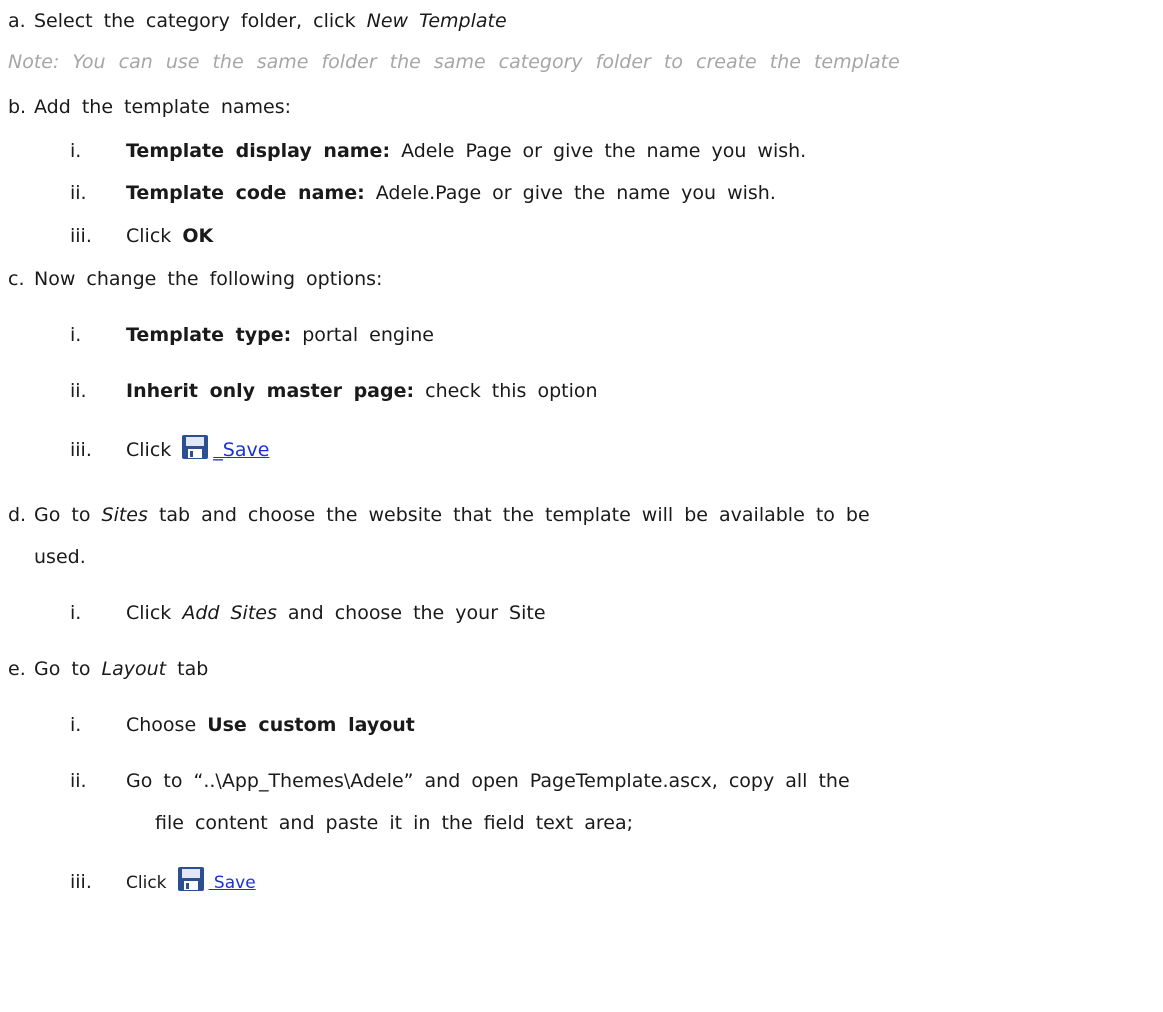  Describe the element at coordinates (17, 107) in the screenshot. I see `step-marker: b.` at that location.